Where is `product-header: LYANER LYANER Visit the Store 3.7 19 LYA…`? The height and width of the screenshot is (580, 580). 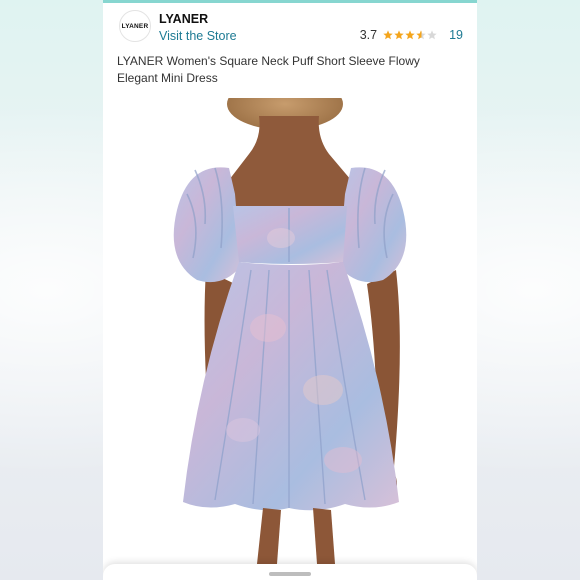 product-header: LYANER LYANER Visit the Store 3.7 19 LYA… is located at coordinates (290, 50).